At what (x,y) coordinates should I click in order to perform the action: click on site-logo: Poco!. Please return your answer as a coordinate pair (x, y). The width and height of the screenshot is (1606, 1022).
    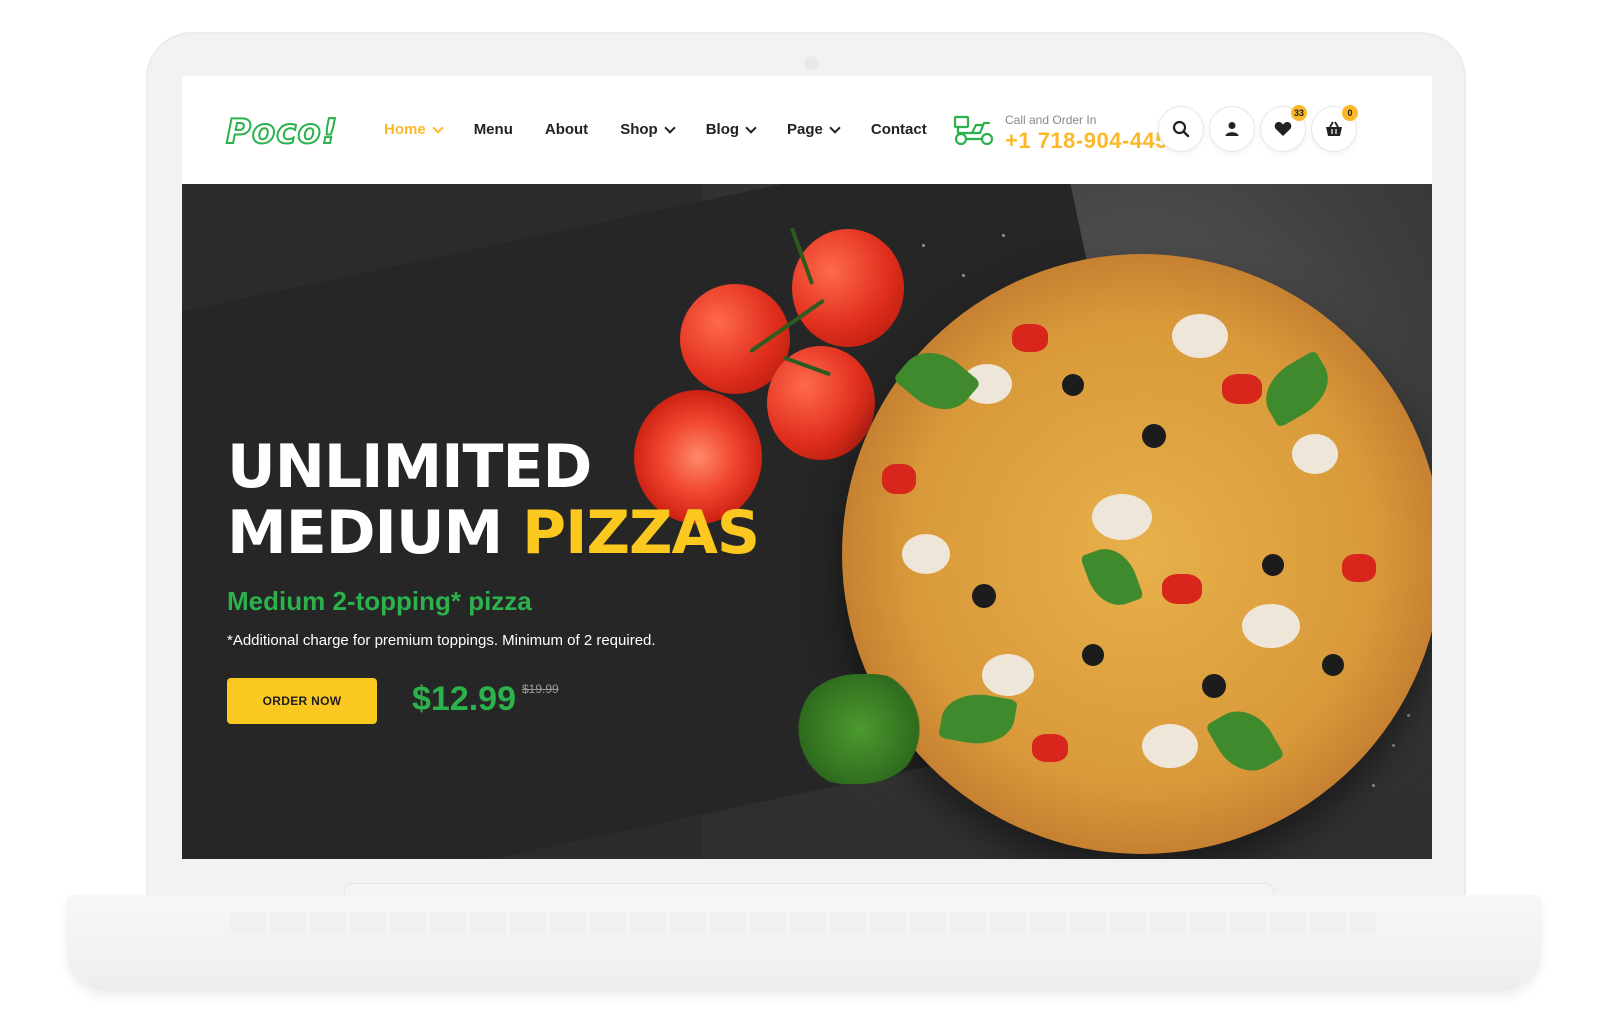
    Looking at the image, I should click on (281, 132).